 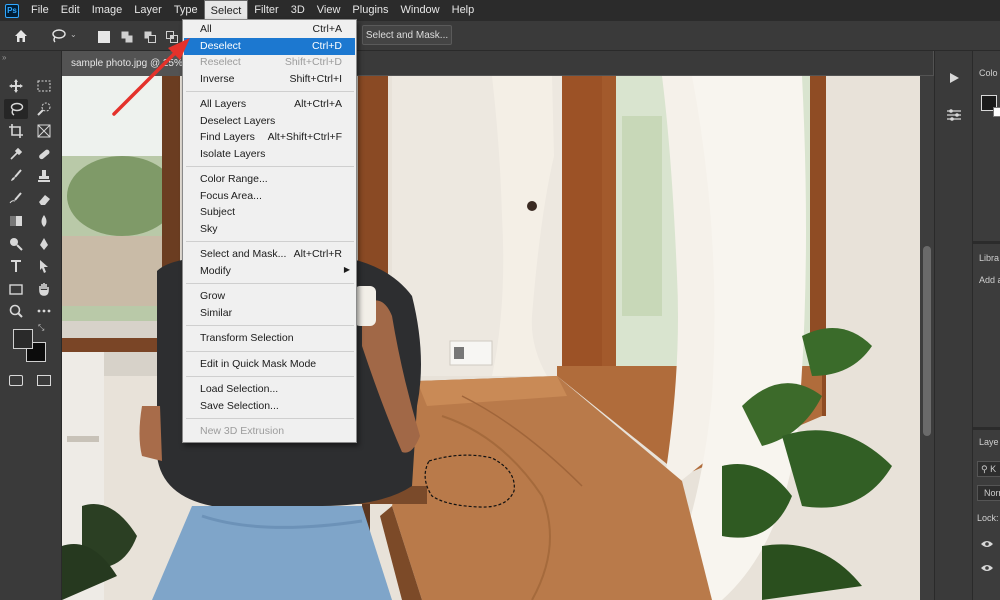 I want to click on zoom-tool-icon, so click(x=16, y=311).